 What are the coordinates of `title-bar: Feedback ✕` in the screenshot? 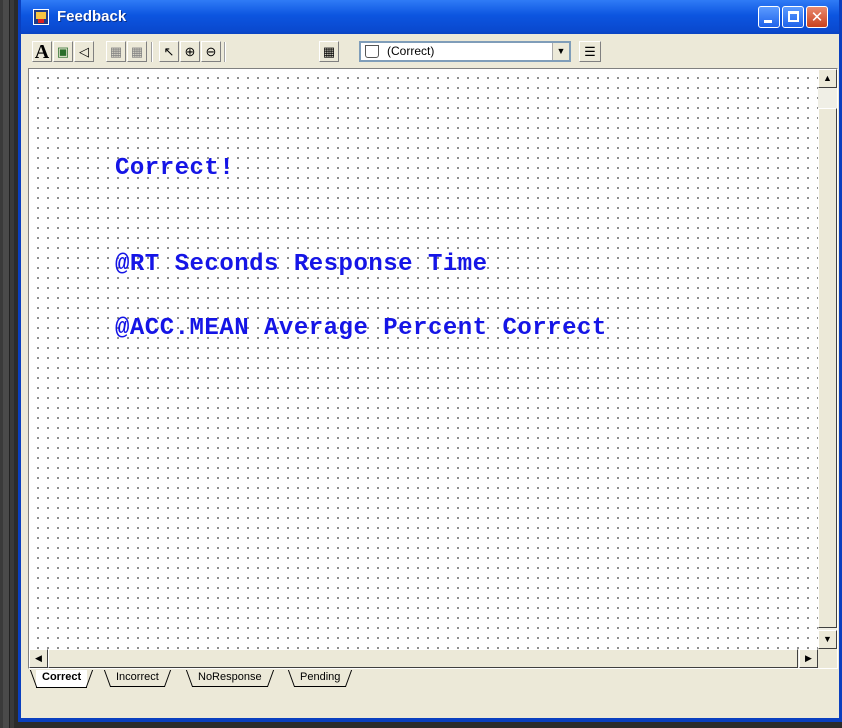 It's located at (430, 17).